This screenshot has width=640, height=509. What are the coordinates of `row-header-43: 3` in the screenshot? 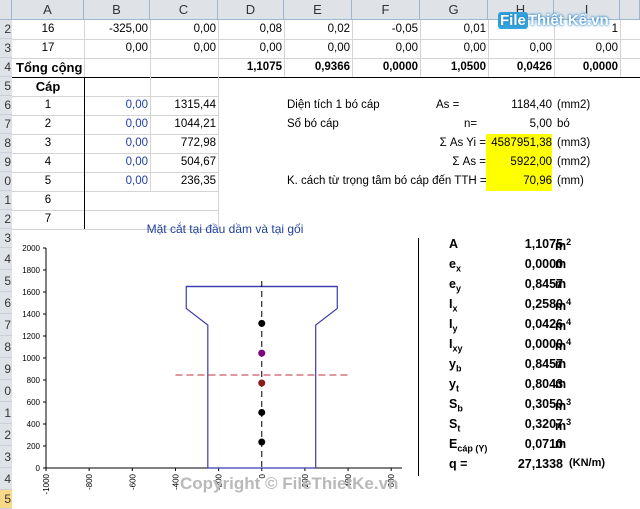 It's located at (6, 457).